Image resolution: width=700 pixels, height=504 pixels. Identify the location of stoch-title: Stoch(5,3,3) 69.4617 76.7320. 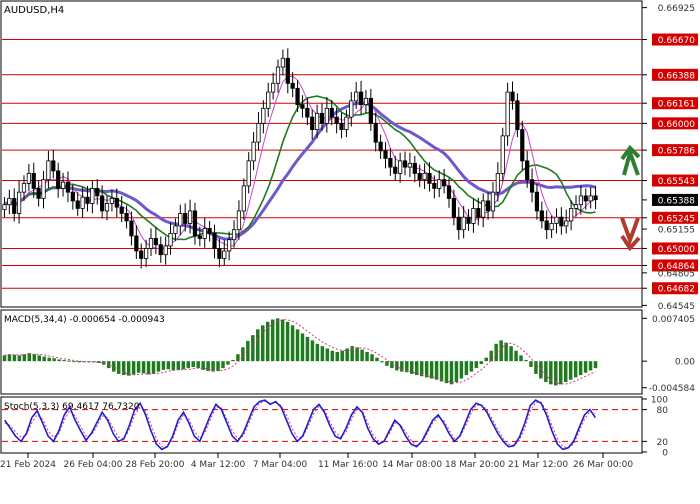
(72, 407).